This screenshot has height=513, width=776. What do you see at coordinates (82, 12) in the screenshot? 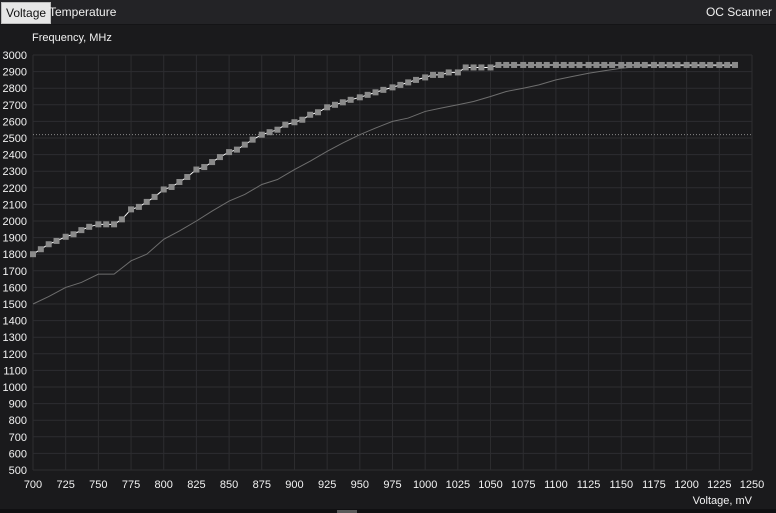
I see `tab-temperature: Temperature` at bounding box center [82, 12].